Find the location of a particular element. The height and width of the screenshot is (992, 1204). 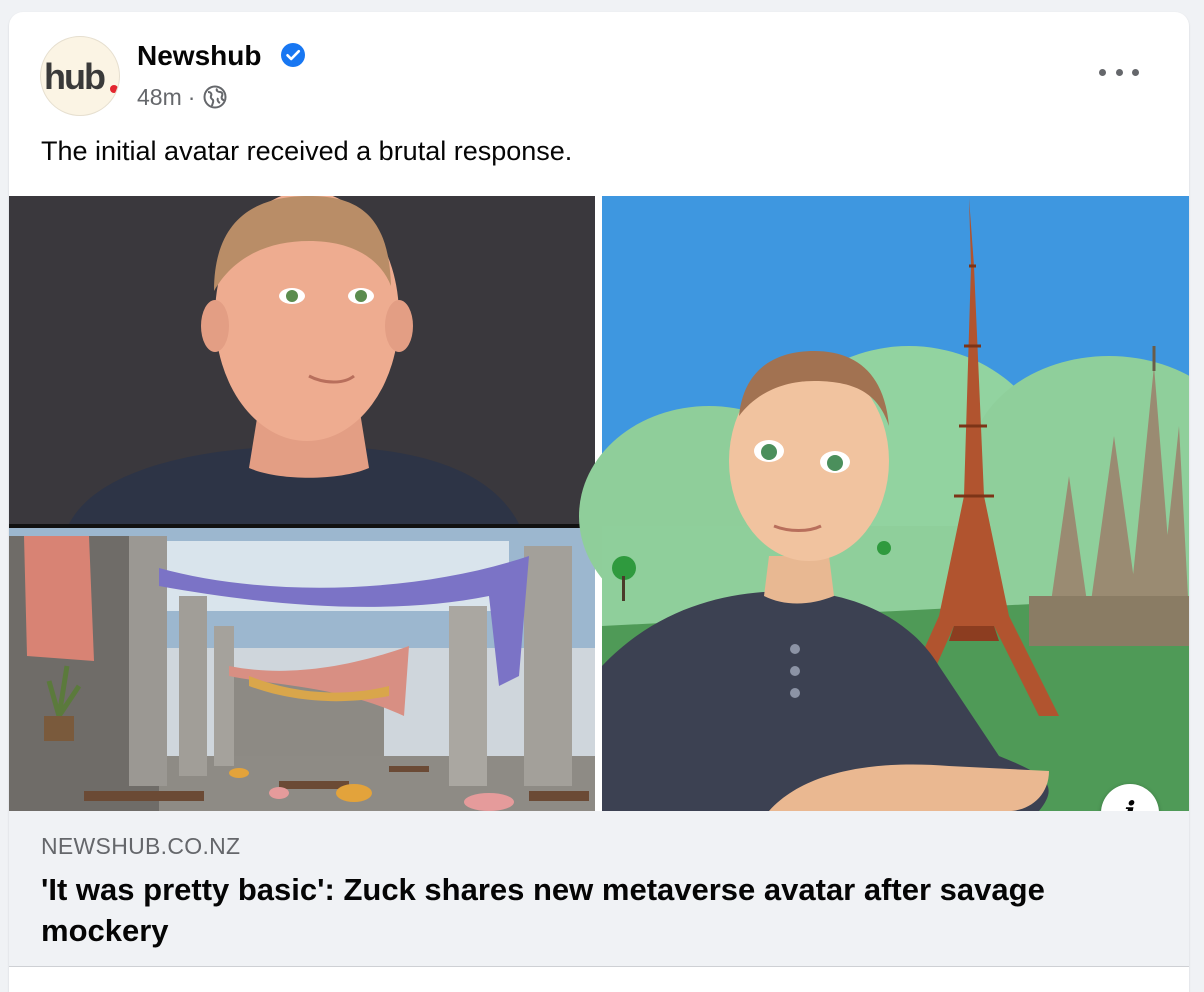

timestamp-link: 48m is located at coordinates (159, 97).